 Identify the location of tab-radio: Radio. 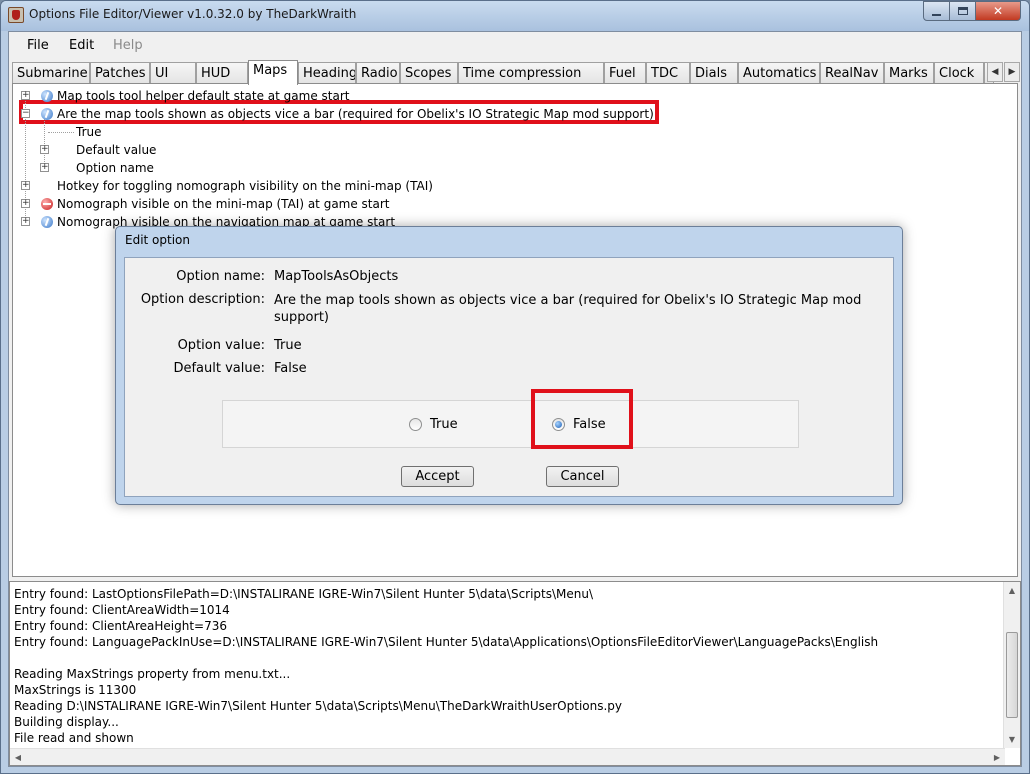
(378, 73).